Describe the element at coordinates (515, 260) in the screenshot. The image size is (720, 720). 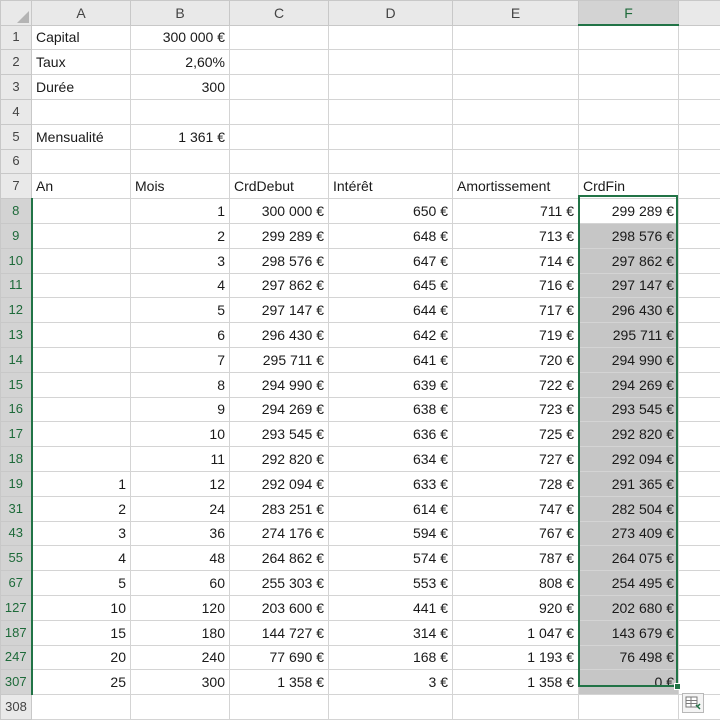
I see `cell-amortissement: 714 €` at that location.